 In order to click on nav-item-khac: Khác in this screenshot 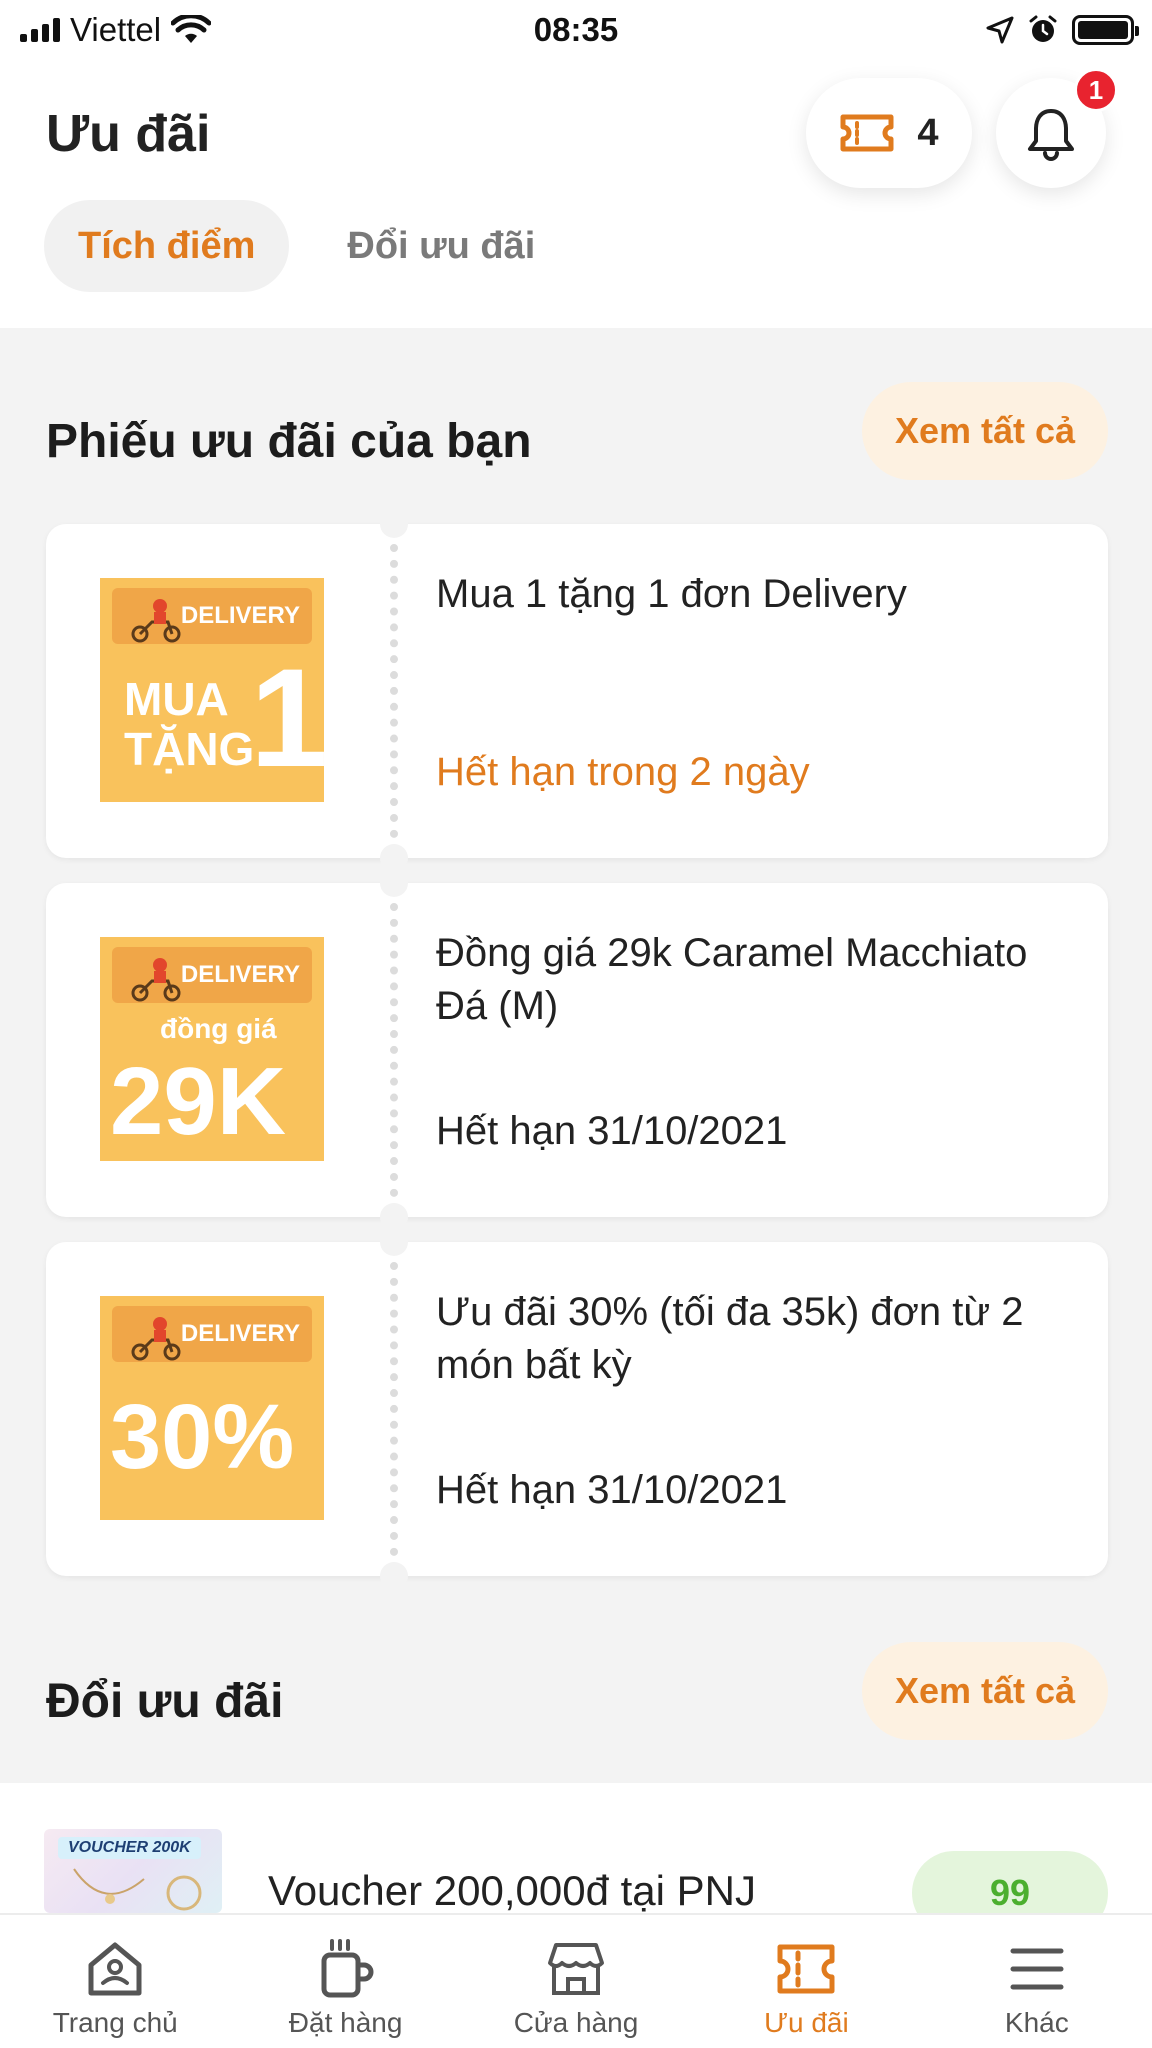, I will do `click(1037, 1981)`.